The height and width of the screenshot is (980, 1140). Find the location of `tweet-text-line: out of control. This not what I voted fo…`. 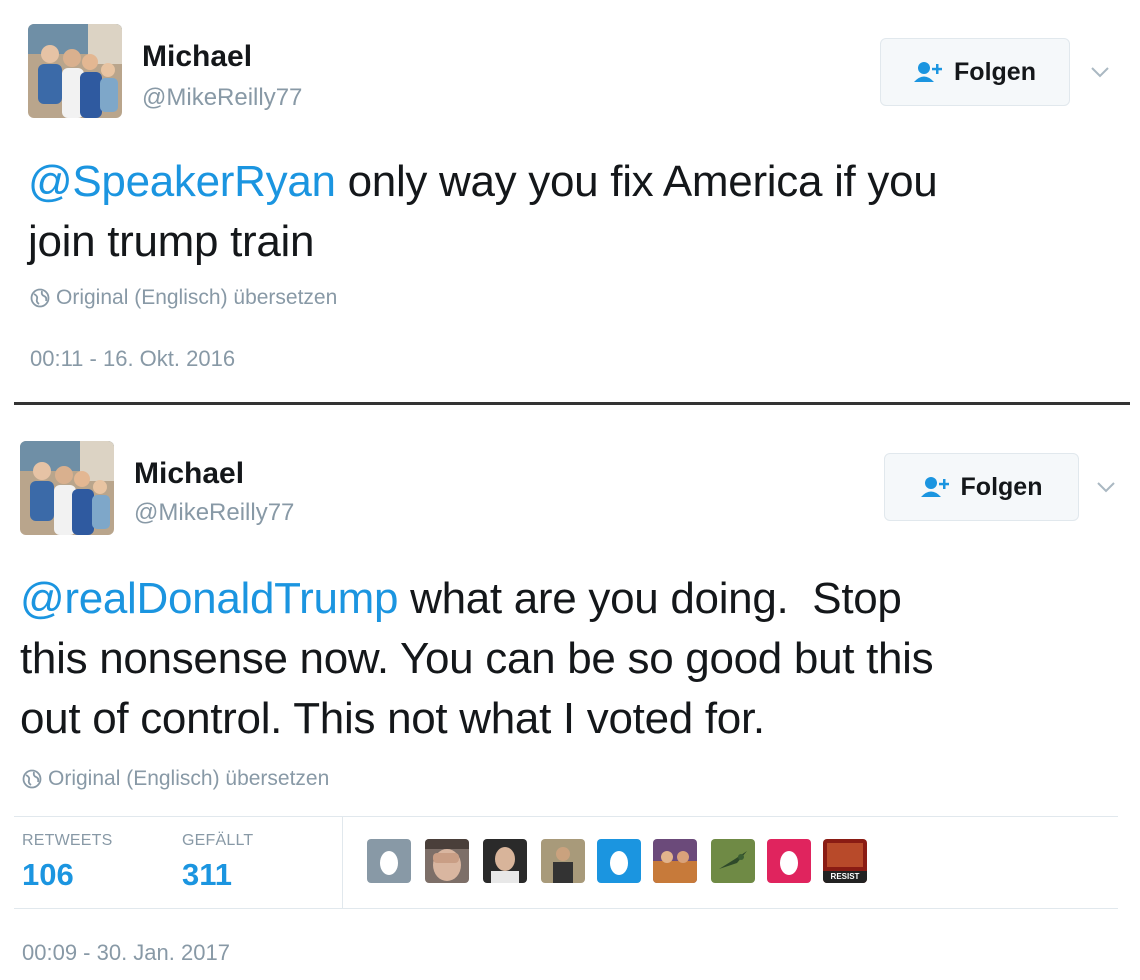

tweet-text-line: out of control. This not what I voted fo… is located at coordinates (392, 718).